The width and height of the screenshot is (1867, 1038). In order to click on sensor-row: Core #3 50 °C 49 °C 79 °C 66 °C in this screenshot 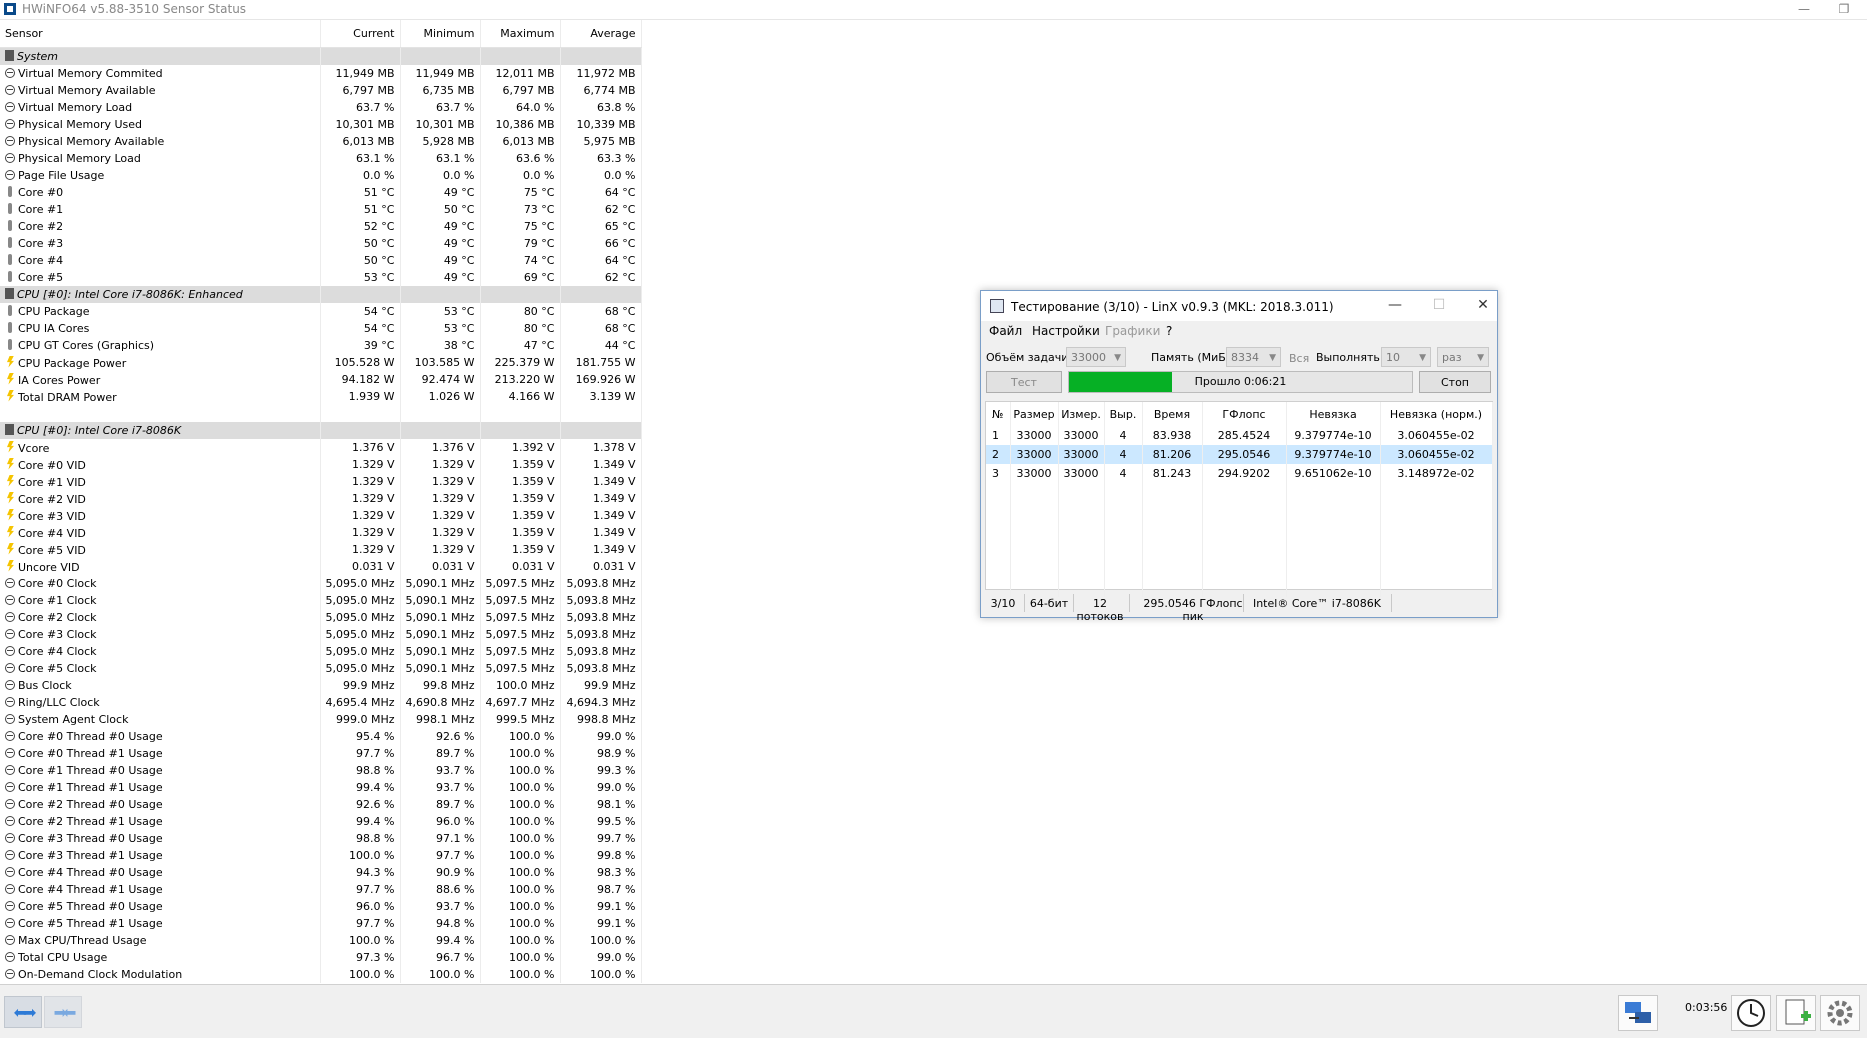, I will do `click(321, 243)`.